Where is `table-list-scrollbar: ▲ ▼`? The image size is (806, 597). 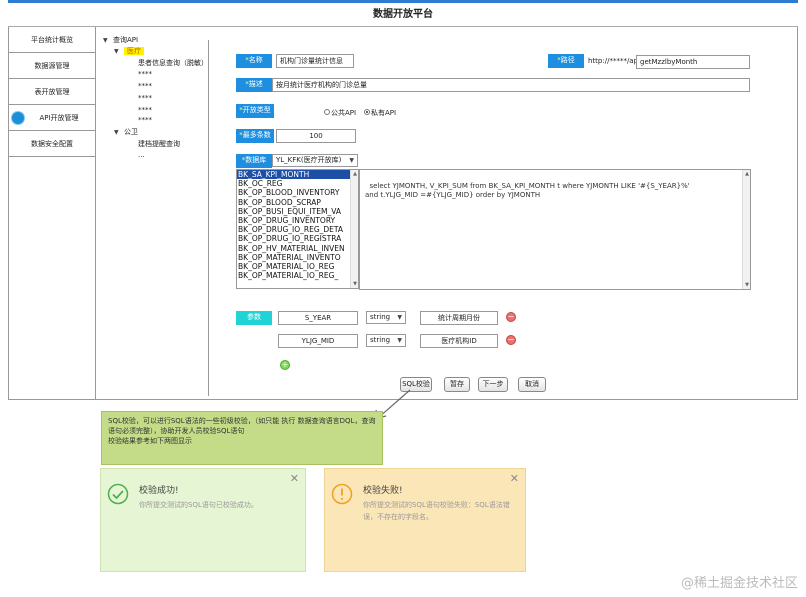
table-list-scrollbar: ▲ ▼ is located at coordinates (354, 229).